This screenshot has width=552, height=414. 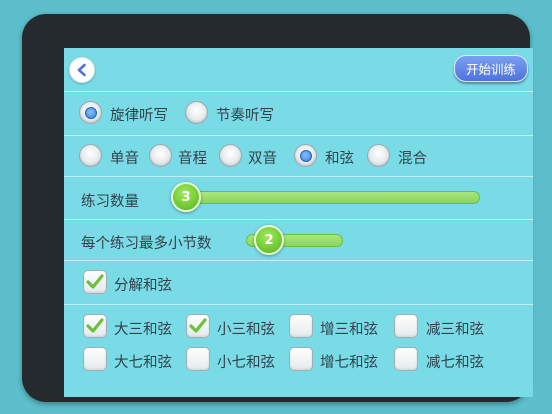 I want to click on chord-label: 小三和弦, so click(x=246, y=330).